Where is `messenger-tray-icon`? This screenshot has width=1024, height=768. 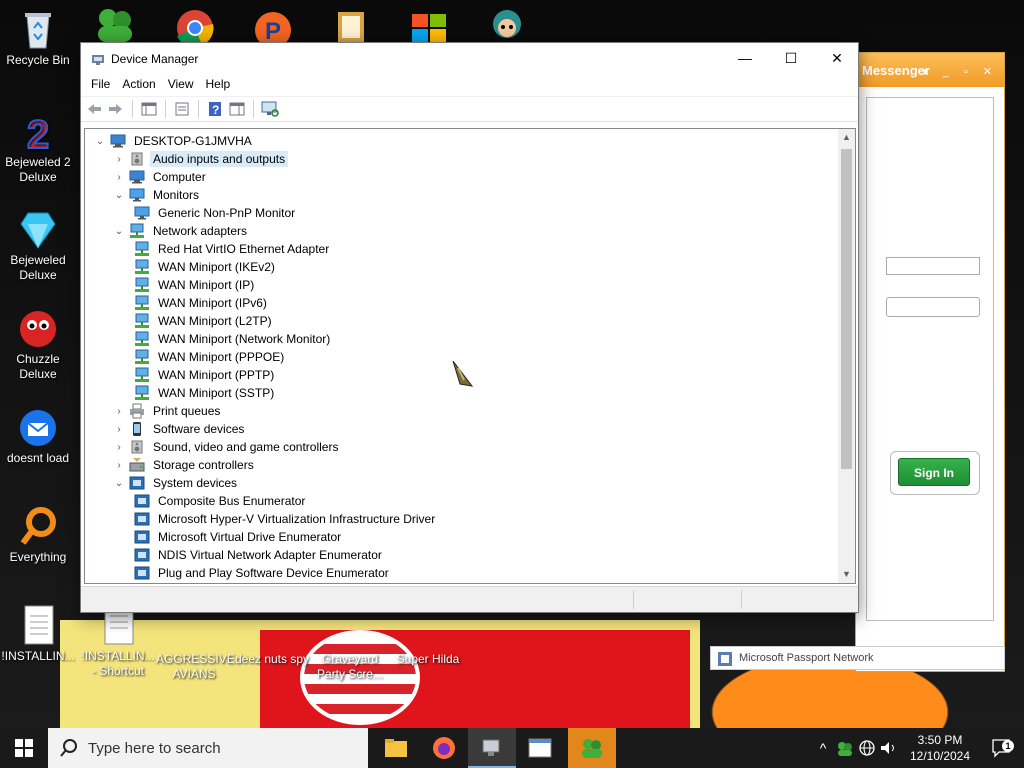 messenger-tray-icon is located at coordinates (845, 748).